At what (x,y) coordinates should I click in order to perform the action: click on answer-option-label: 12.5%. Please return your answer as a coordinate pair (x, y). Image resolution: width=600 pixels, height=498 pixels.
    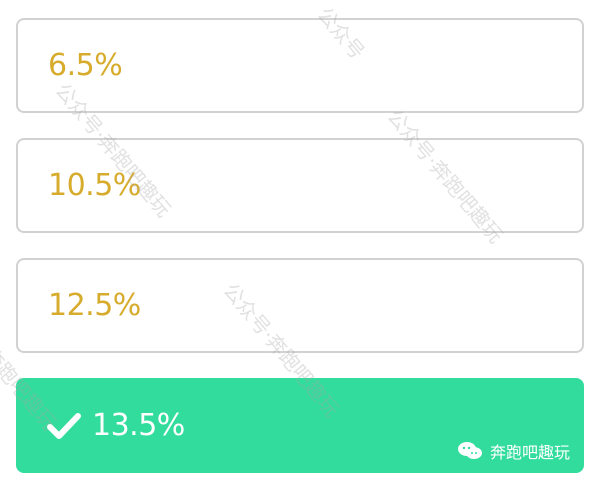
    Looking at the image, I should click on (94, 305).